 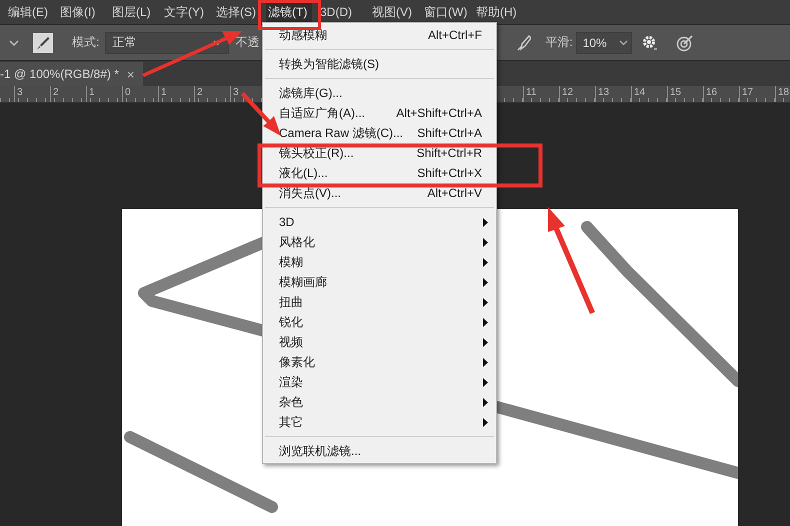 What do you see at coordinates (379, 193) in the screenshot?
I see `menu-option: 消失点(V)... Alt+Ctrl+V` at bounding box center [379, 193].